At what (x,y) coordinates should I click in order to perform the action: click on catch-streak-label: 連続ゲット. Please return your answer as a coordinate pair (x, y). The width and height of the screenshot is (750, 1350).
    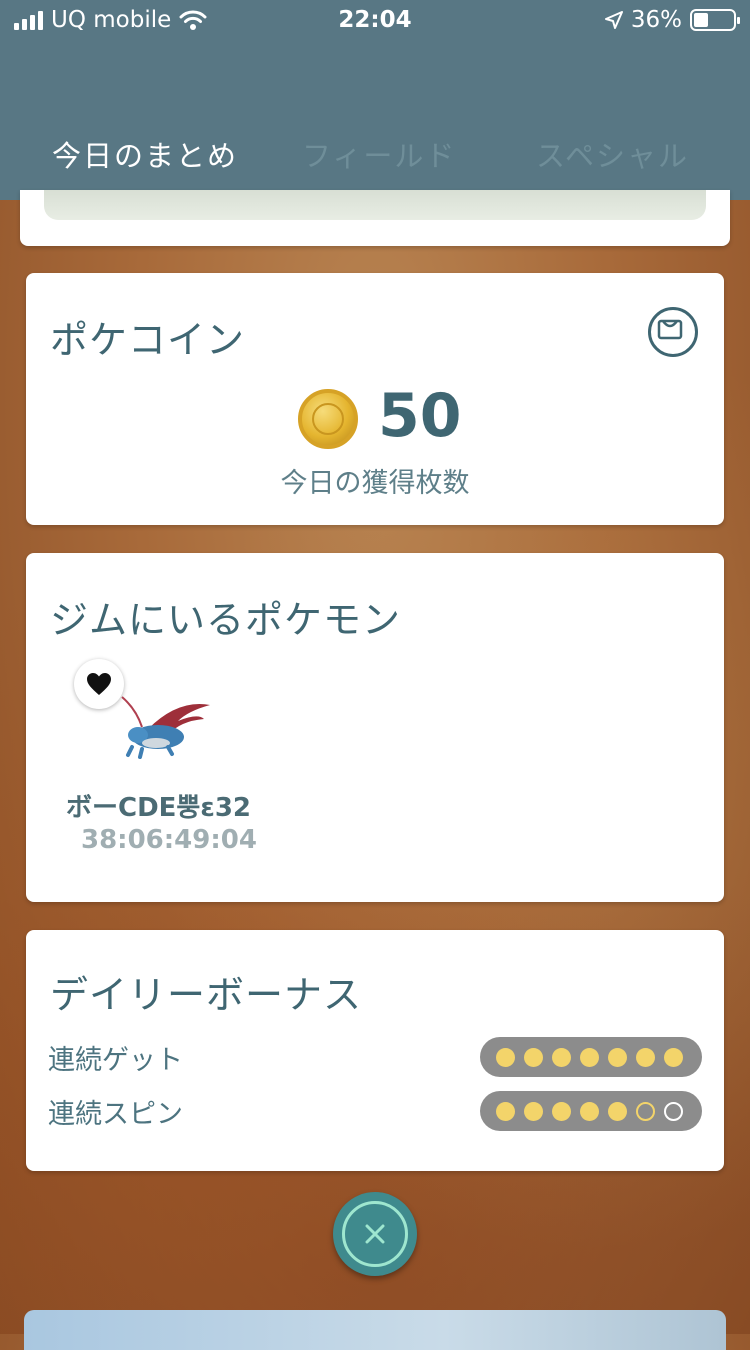
    Looking at the image, I should click on (115, 1060).